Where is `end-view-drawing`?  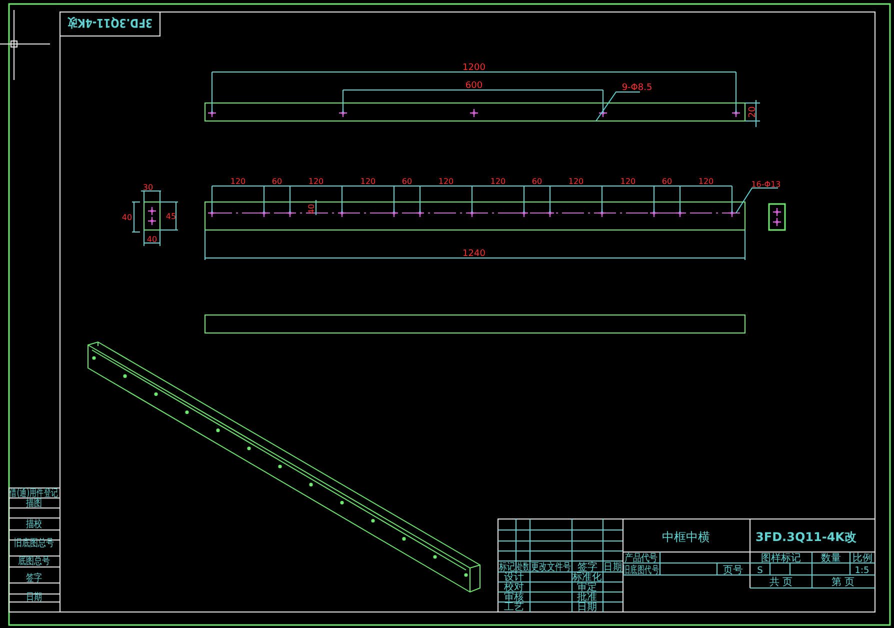 end-view-drawing is located at coordinates (777, 217).